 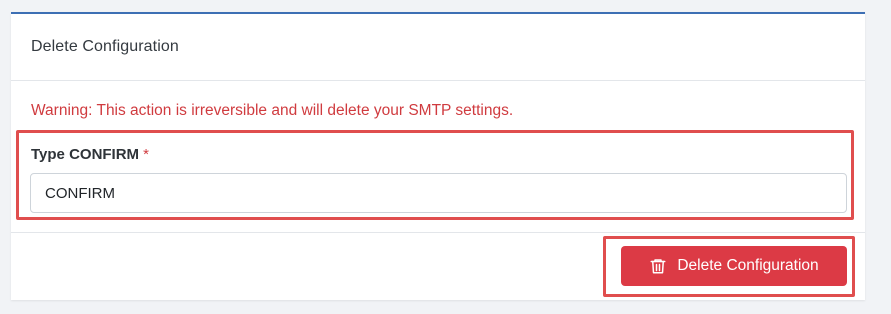 I want to click on delete-button-label: Delete Configuration, so click(x=748, y=265).